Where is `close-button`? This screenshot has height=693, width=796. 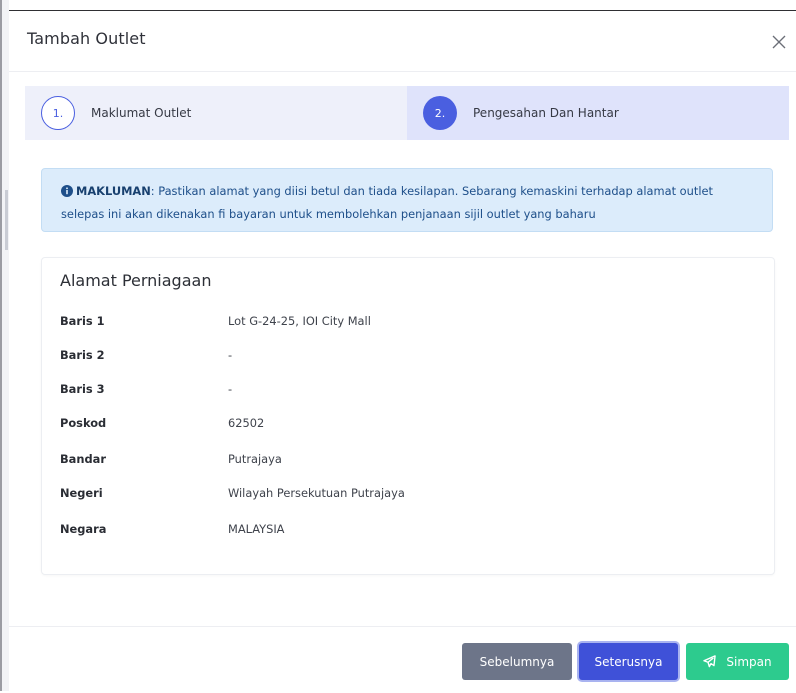
close-button is located at coordinates (779, 42).